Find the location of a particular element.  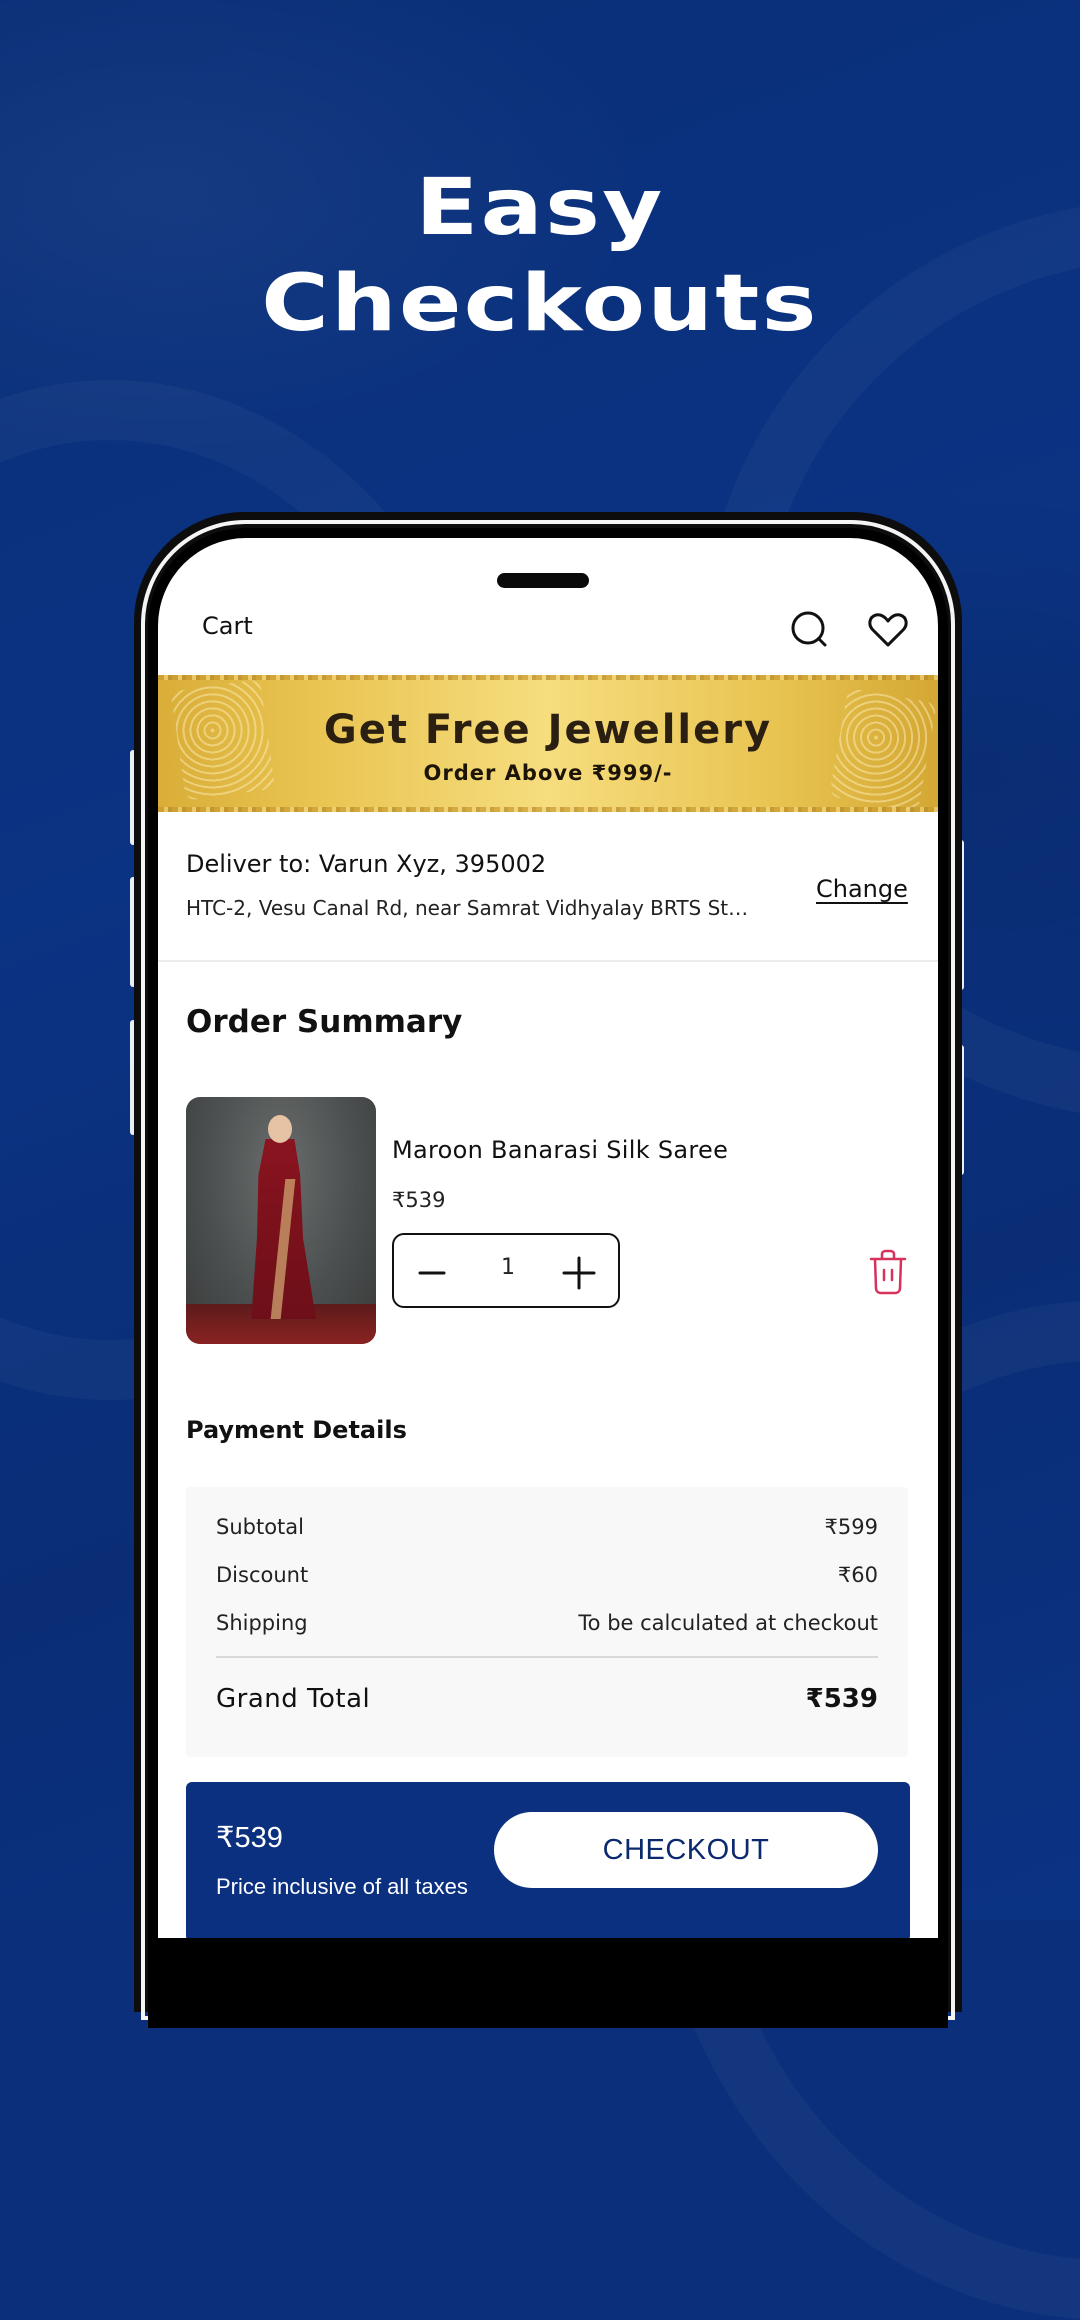

remove-item-button is located at coordinates (888, 1273).